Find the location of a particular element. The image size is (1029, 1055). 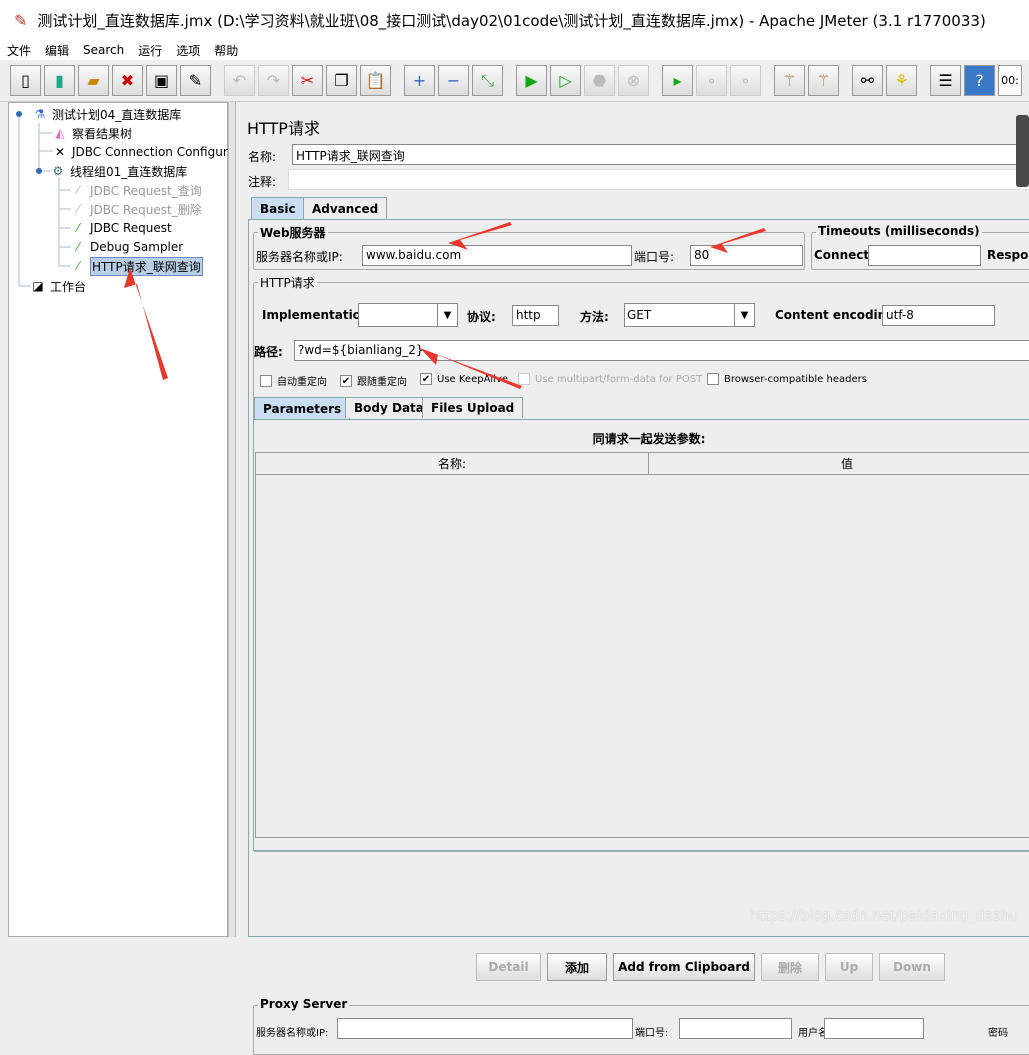

close-icon: ✖ is located at coordinates (127, 80).